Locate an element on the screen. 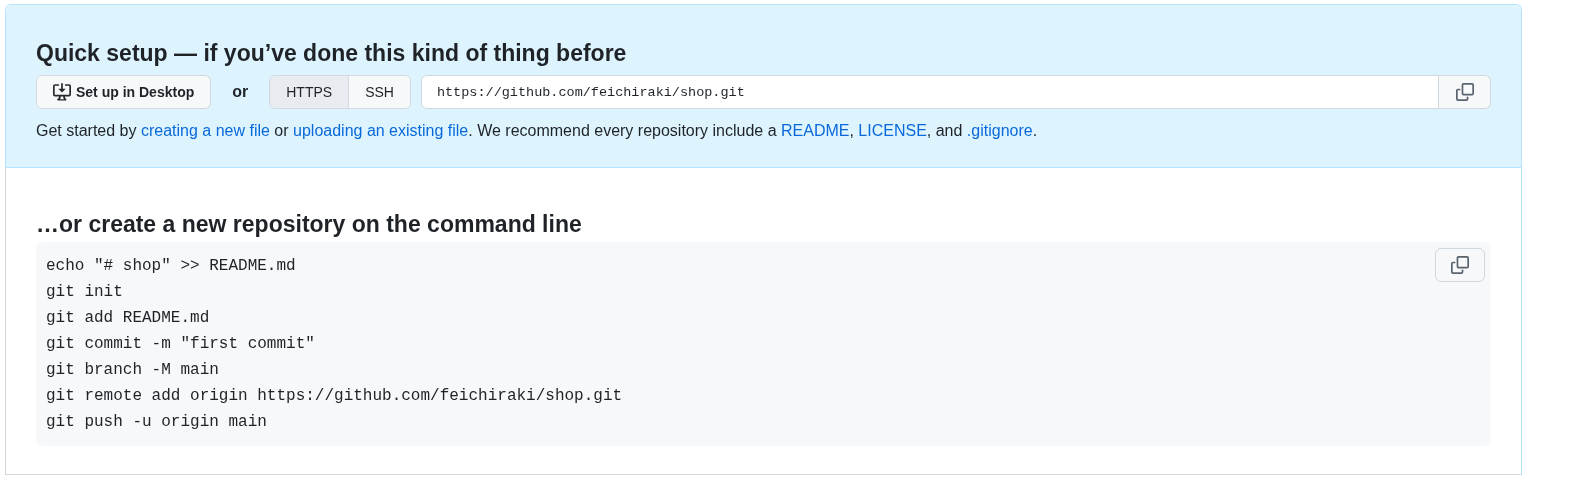  code-line: git remote add origin https://github.com/feichiraki/shop.git is located at coordinates (334, 396).